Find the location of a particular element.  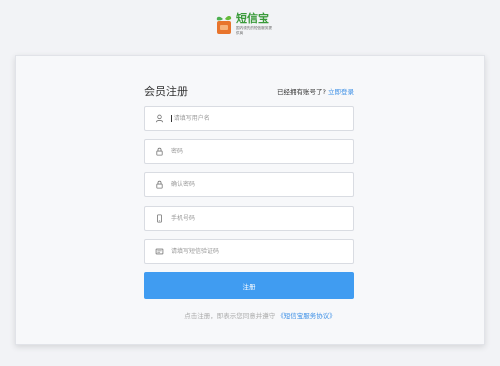

agreement-notice: 点击注册，即表示您同意并遵守 《短信宝服务协议》 is located at coordinates (250, 316).